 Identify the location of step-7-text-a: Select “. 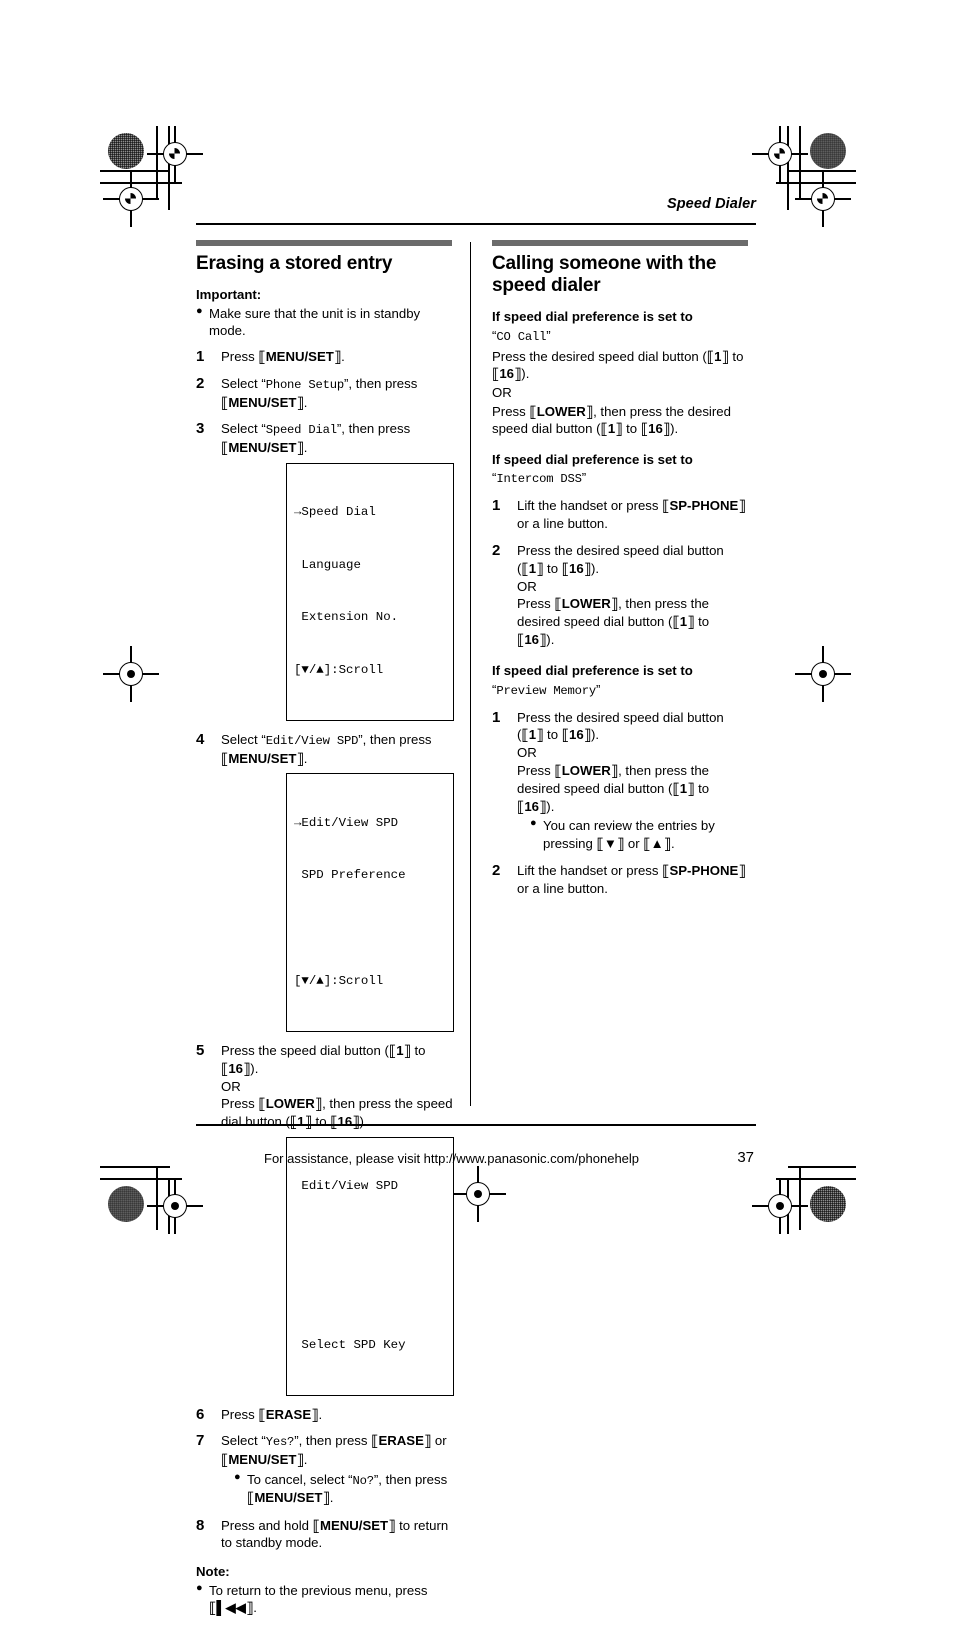
(243, 1441).